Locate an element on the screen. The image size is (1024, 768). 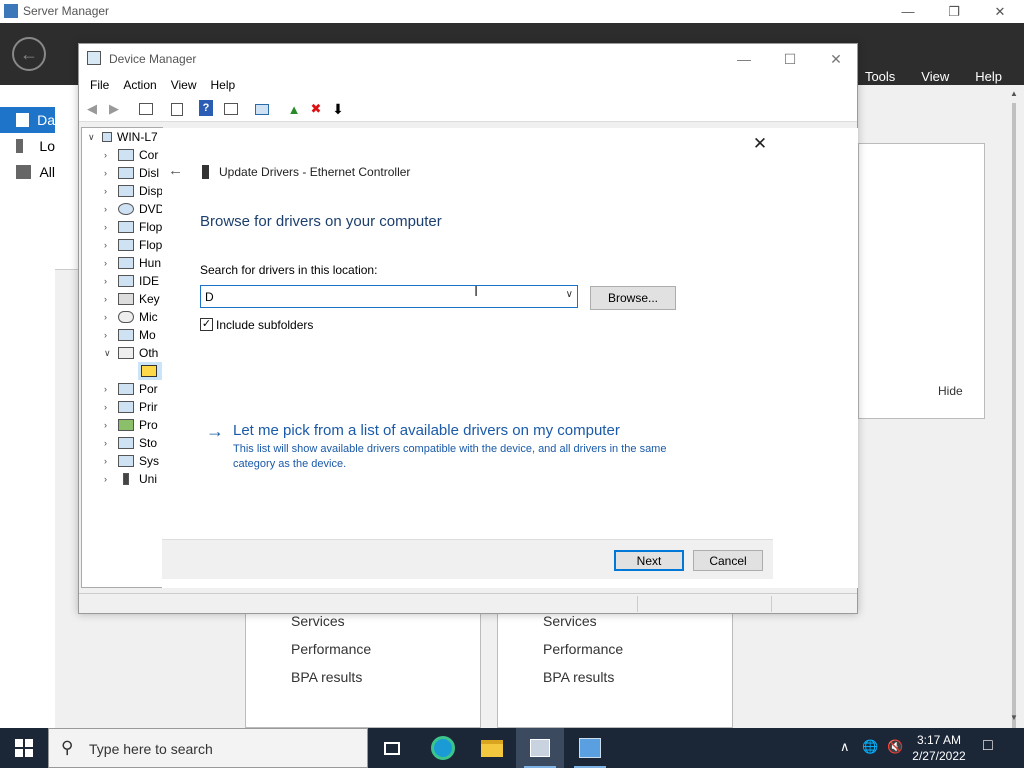
arrow-right-icon: → is located at coordinates (215, 431).